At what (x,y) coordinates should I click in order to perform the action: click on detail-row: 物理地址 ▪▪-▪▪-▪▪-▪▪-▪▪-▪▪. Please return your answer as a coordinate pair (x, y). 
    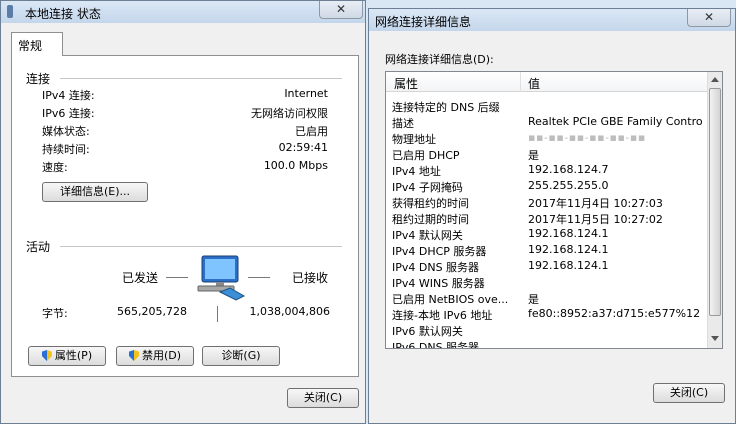
    Looking at the image, I should click on (557, 139).